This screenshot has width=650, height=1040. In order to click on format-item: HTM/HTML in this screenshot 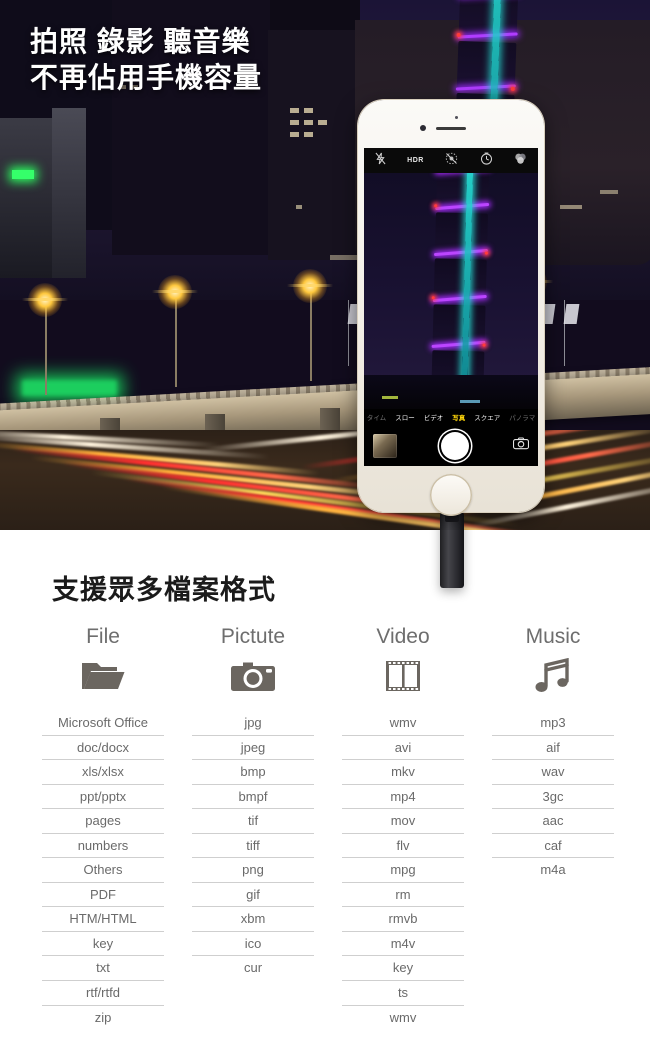, I will do `click(103, 919)`.